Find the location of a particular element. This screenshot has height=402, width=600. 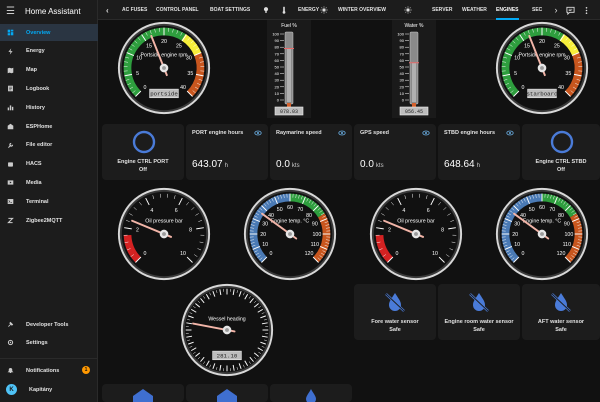

sidebar-item-zigbee2mqtt: Zigbee2MQTT is located at coordinates (49, 220).